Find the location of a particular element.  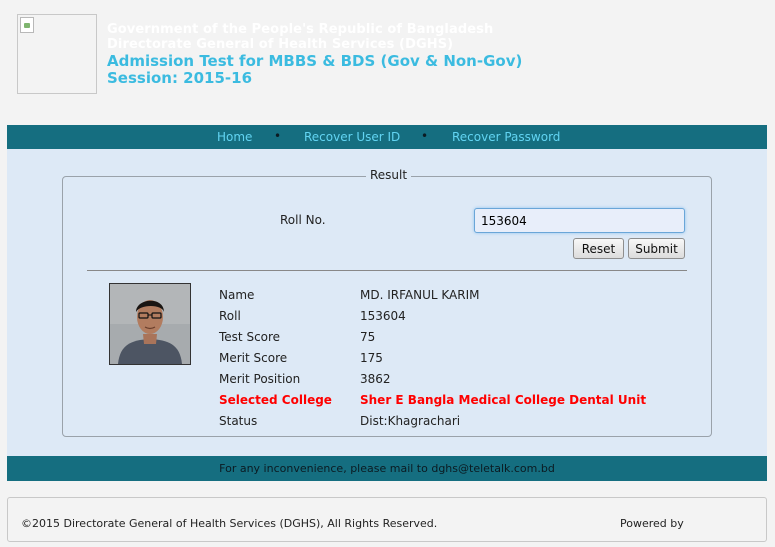

nav-recover-user-id-link: Recover User ID is located at coordinates (352, 137).